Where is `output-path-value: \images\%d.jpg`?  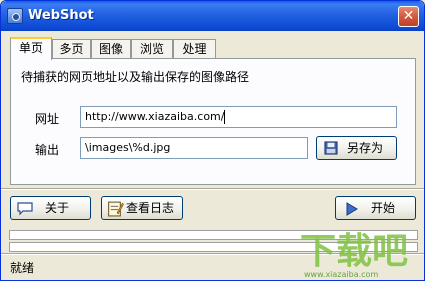
output-path-value: \images\%d.jpg is located at coordinates (128, 147).